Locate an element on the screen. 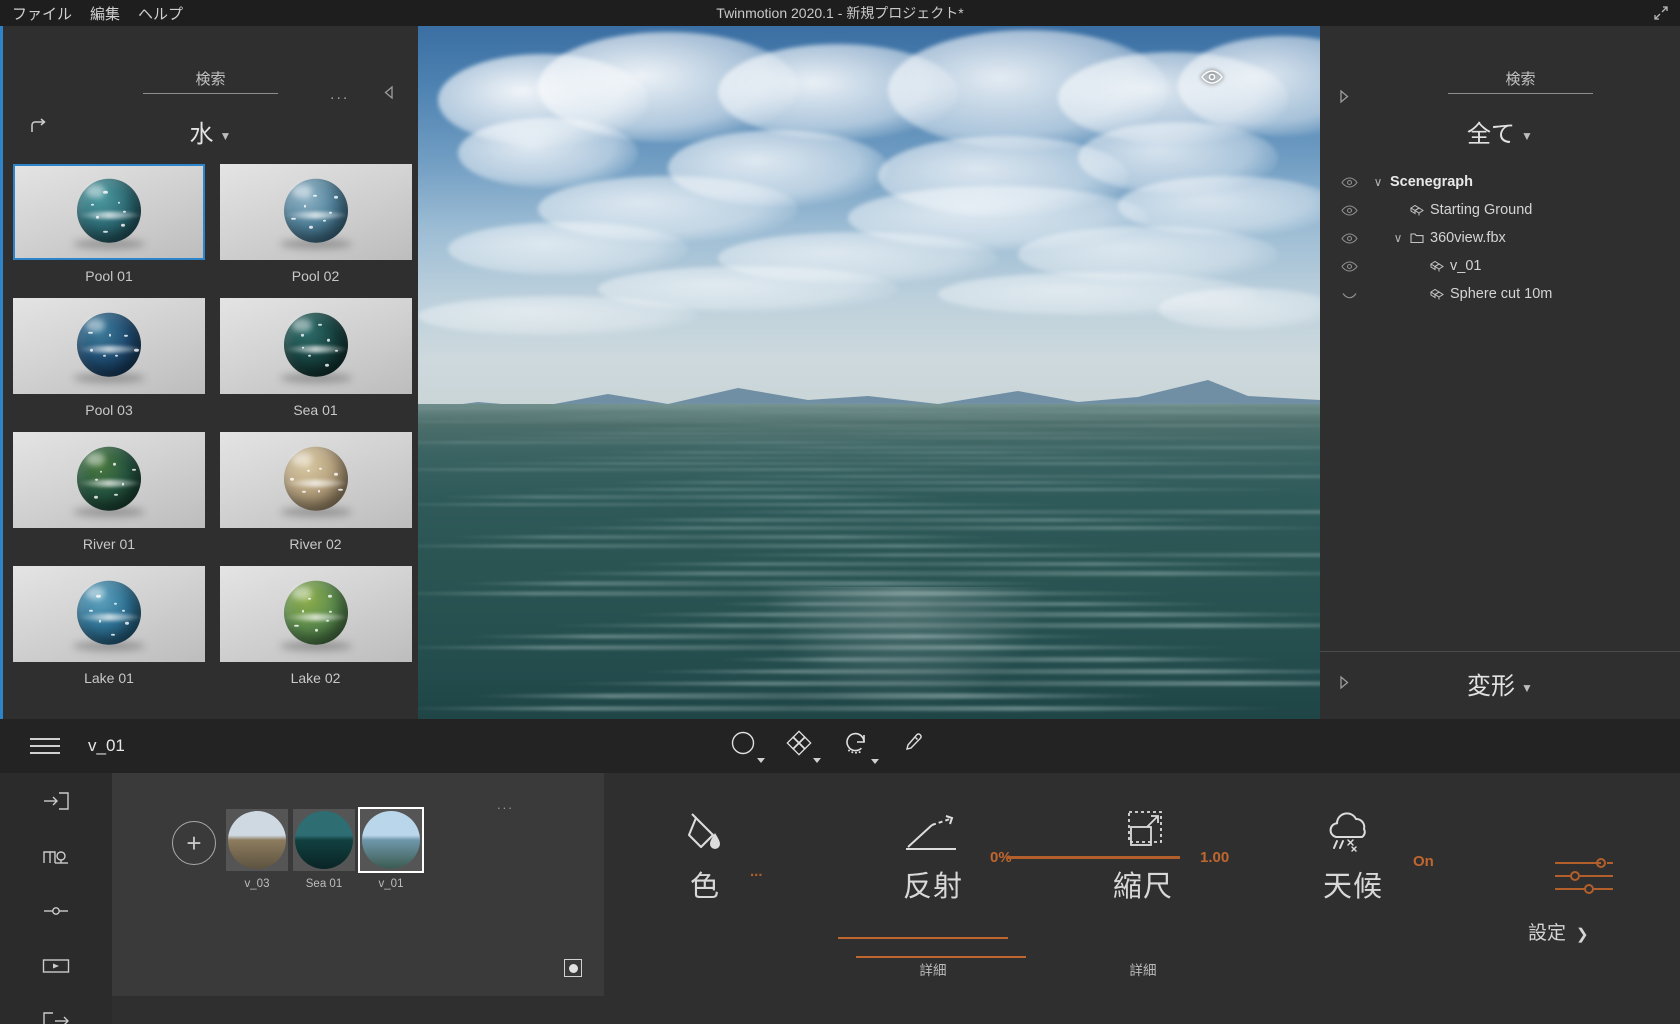 Image resolution: width=1680 pixels, height=1024 pixels. scene-tree-row: Sphere cut 10m is located at coordinates (1500, 294).